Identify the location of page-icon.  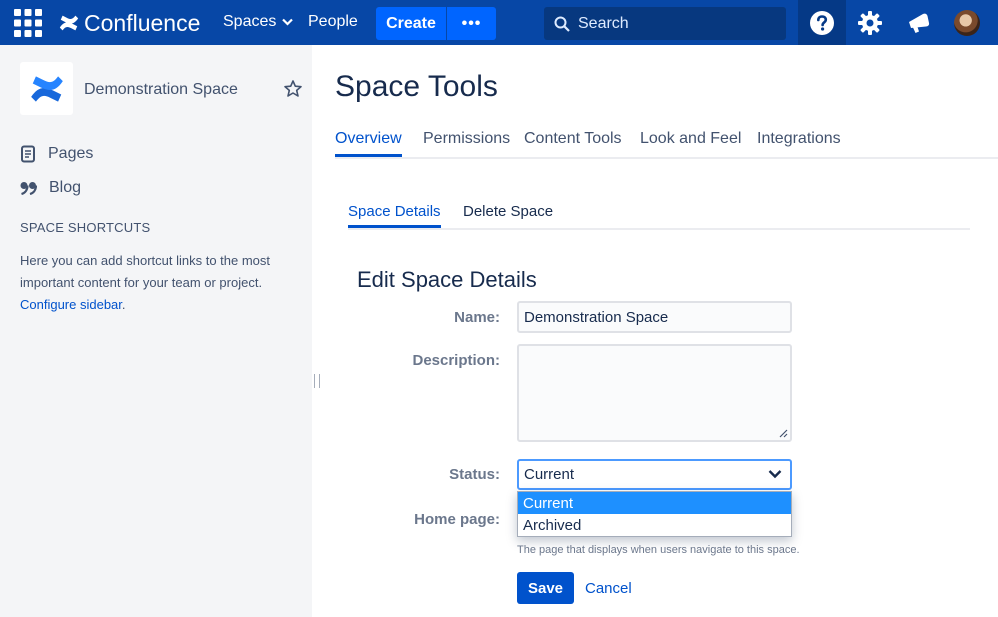
(28, 154).